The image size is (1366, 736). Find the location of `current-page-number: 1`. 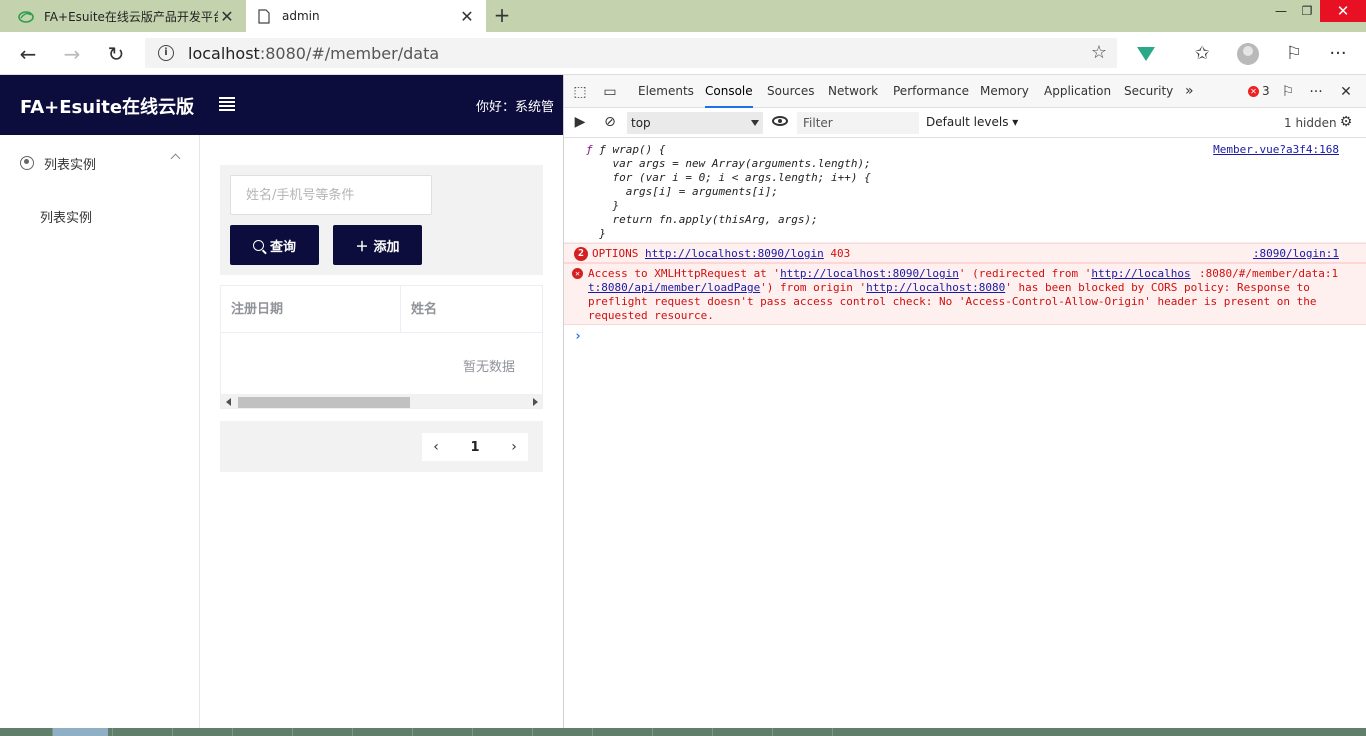

current-page-number: 1 is located at coordinates (475, 447).